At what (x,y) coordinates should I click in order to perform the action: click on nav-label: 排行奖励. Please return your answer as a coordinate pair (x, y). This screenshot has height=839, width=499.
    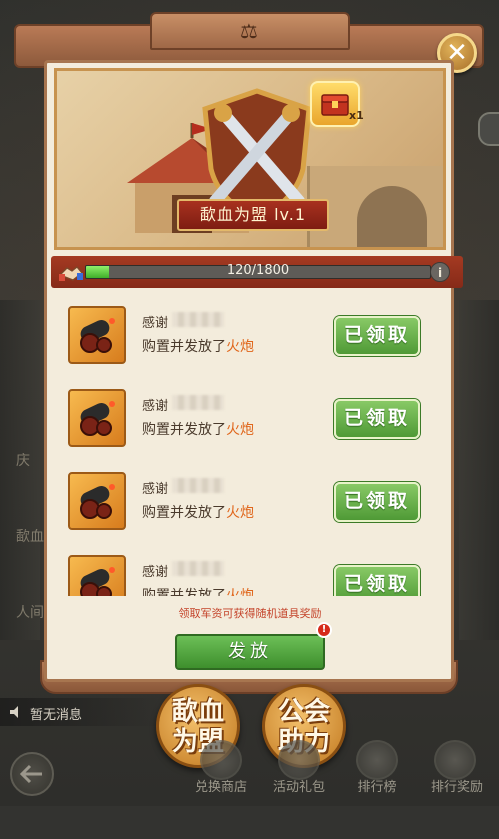
    Looking at the image, I should click on (456, 787).